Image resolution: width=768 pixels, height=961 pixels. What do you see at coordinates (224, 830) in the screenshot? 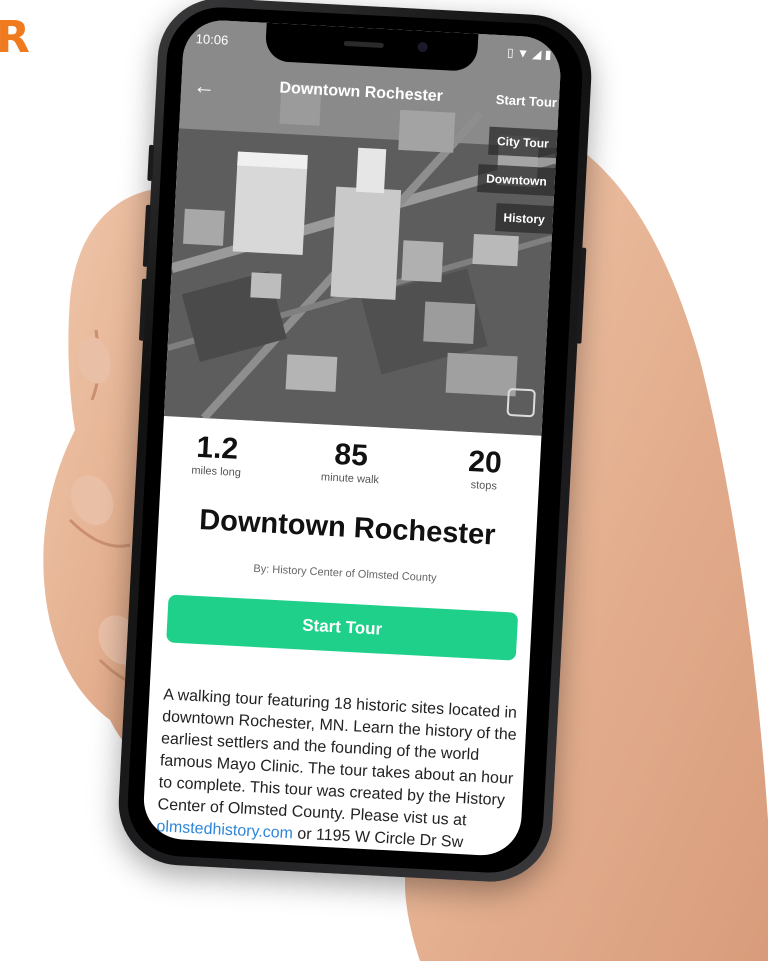
I see `website-link: olmstedhistory.com` at bounding box center [224, 830].